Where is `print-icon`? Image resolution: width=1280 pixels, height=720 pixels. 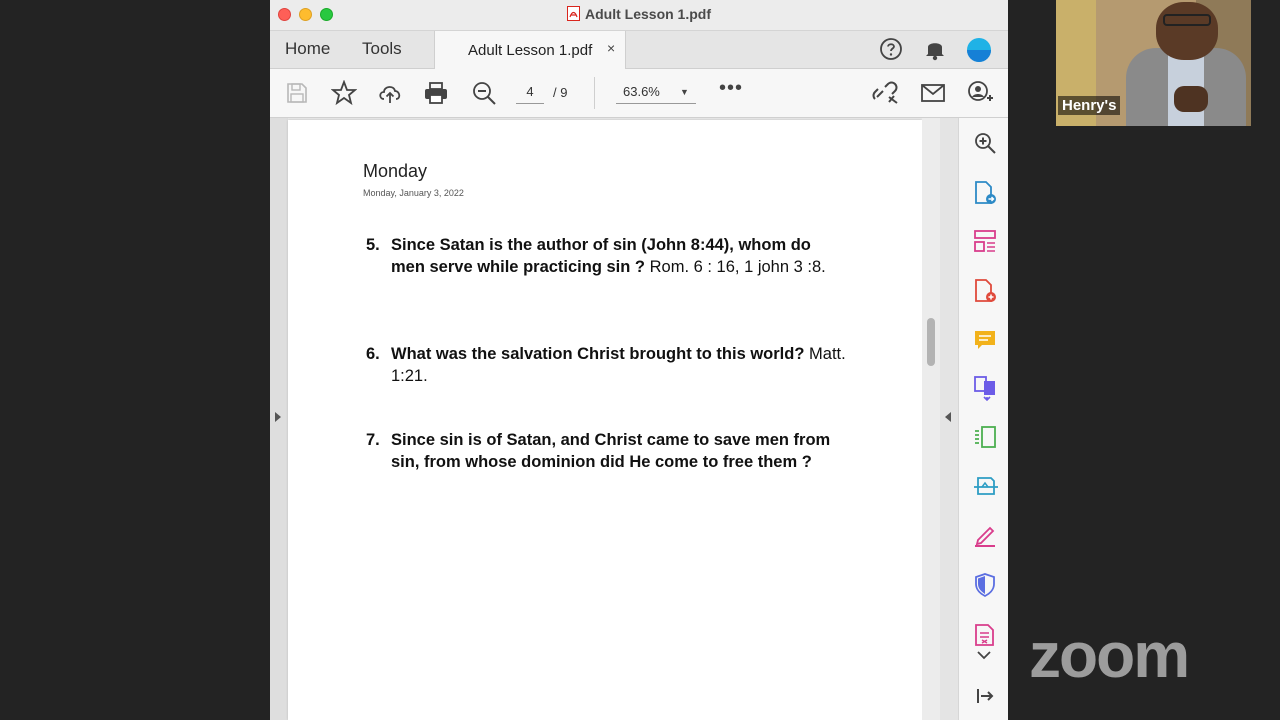
print-icon is located at coordinates (436, 95).